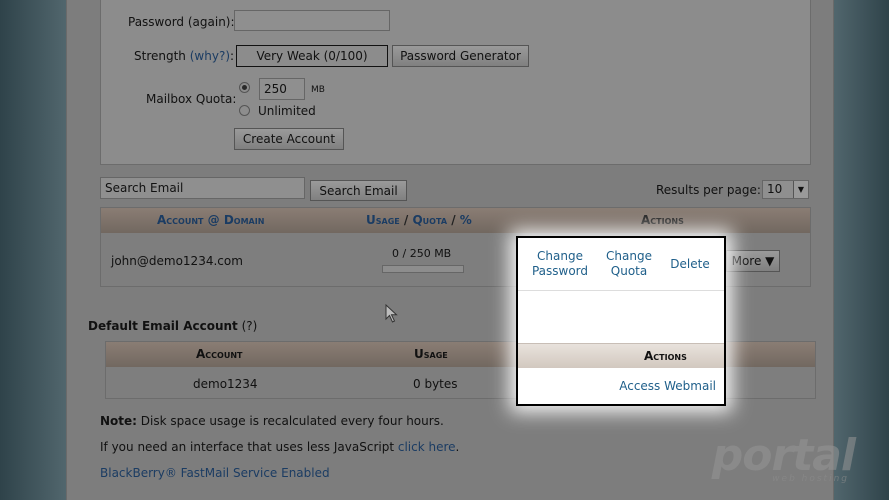  What do you see at coordinates (282, 89) in the screenshot?
I see `quota-input: 250` at bounding box center [282, 89].